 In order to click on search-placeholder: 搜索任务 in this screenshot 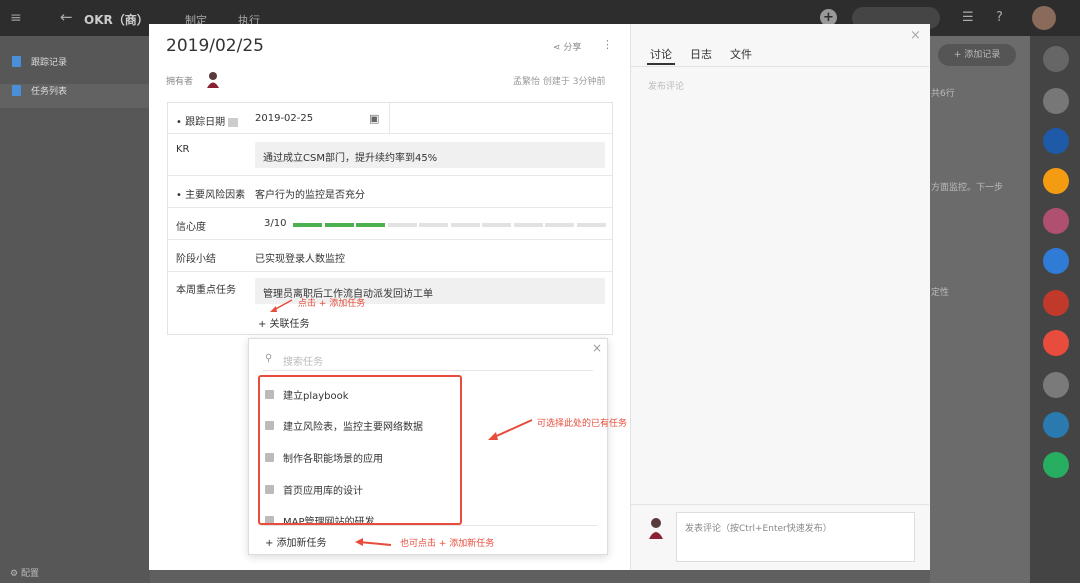, I will do `click(303, 362)`.